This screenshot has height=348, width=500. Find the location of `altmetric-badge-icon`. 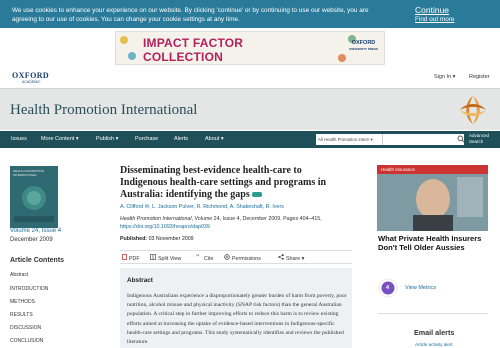

altmetric-badge-icon is located at coordinates (393, 288).